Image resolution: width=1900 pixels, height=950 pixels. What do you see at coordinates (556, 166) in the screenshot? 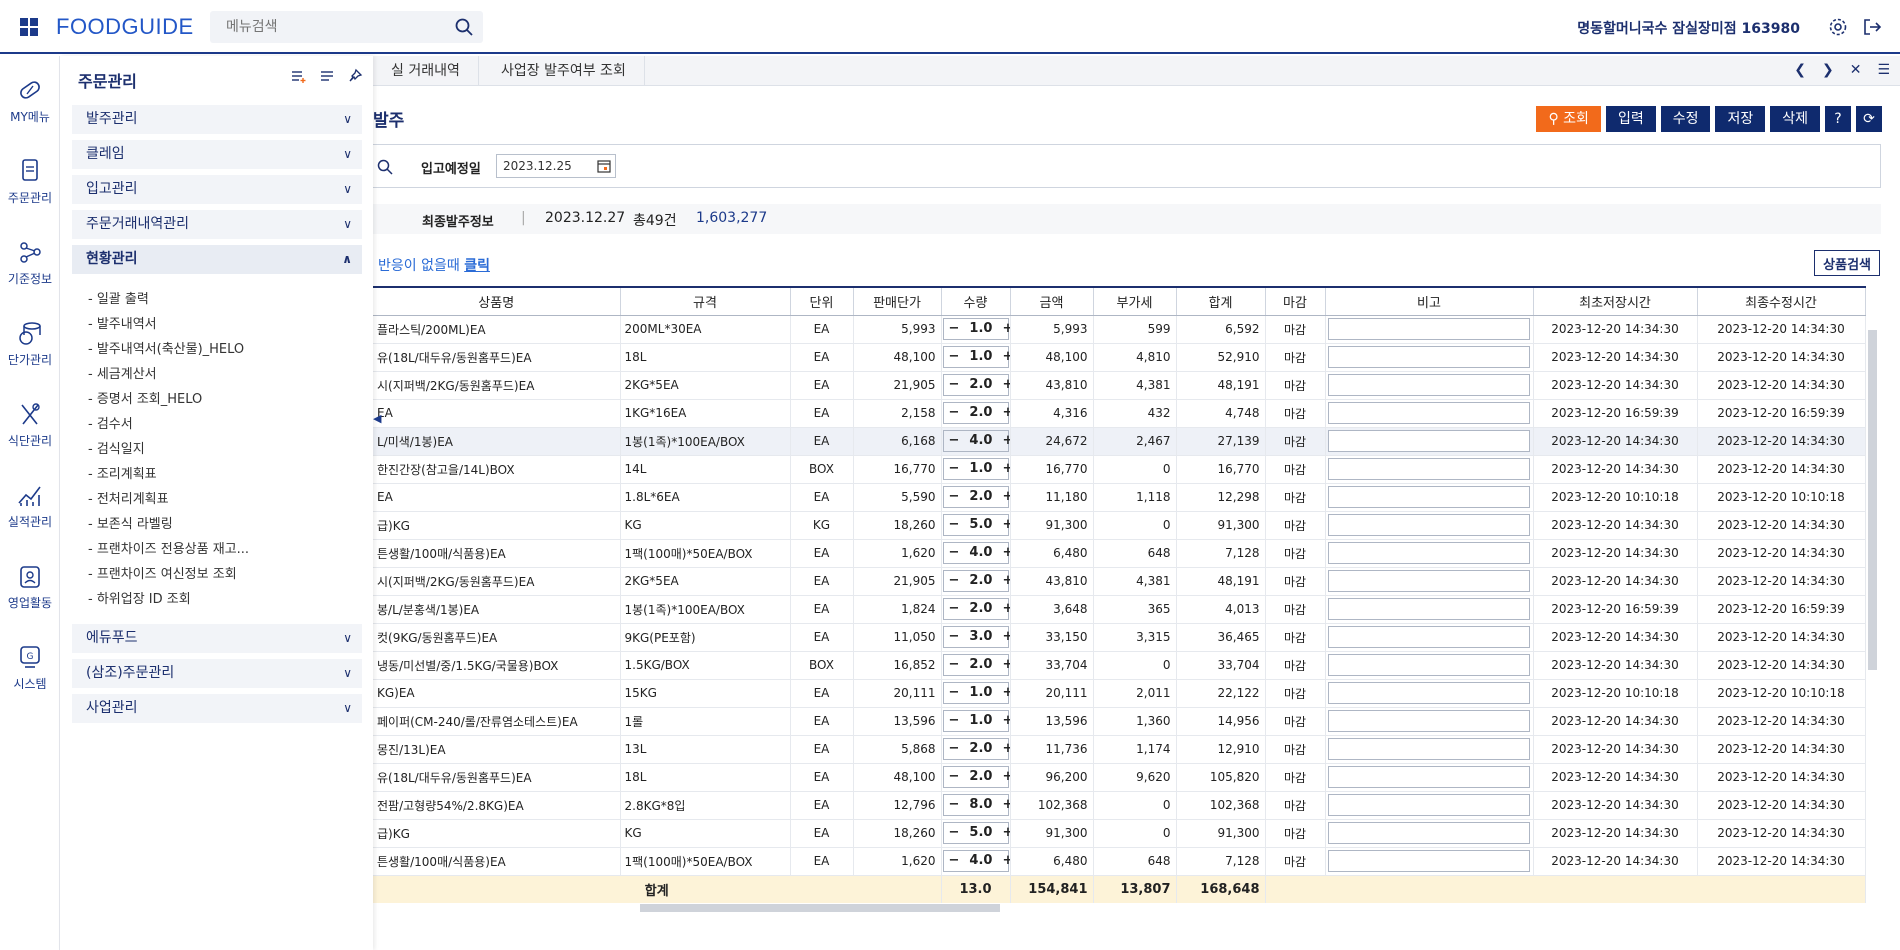
I see `filter-date-input: 2023.12.25` at bounding box center [556, 166].